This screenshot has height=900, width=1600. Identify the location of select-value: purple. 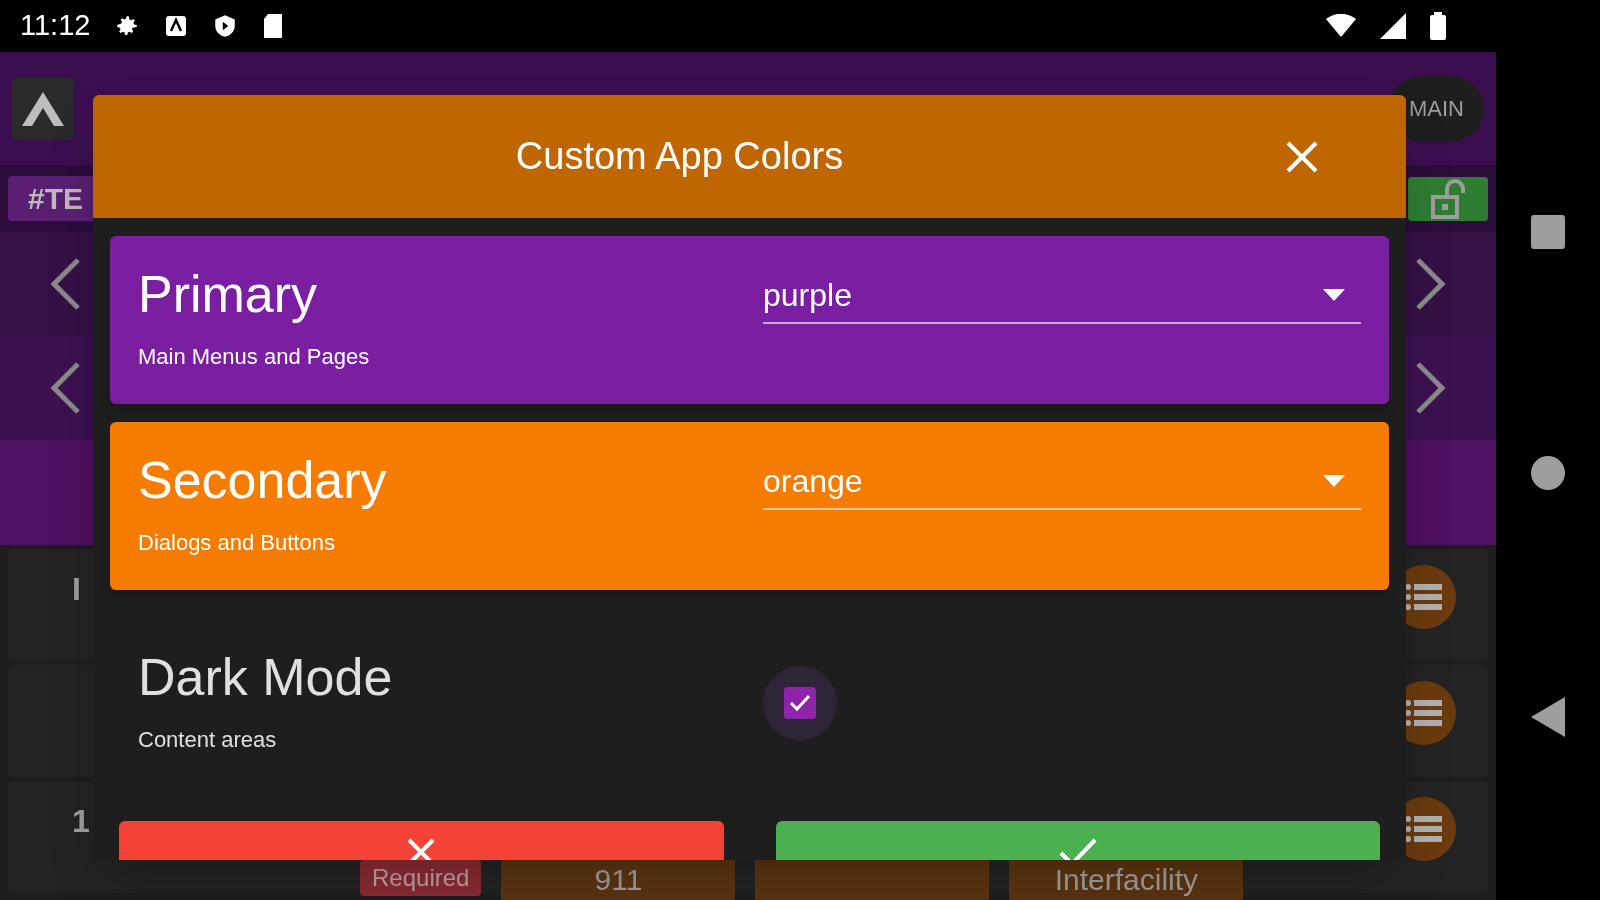
(807, 295).